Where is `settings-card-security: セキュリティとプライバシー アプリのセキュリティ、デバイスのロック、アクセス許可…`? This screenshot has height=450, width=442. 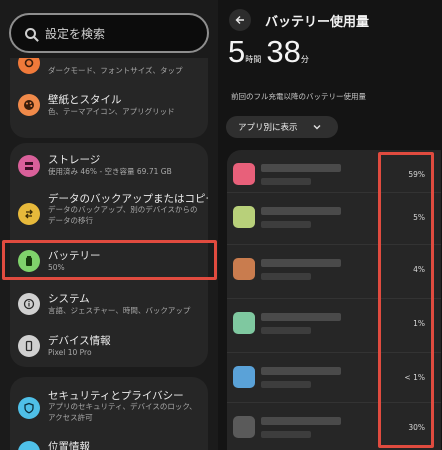 settings-card-security: セキュリティとプライバシー アプリのセキュリティ、デバイスのロック、アクセス許可… is located at coordinates (109, 413).